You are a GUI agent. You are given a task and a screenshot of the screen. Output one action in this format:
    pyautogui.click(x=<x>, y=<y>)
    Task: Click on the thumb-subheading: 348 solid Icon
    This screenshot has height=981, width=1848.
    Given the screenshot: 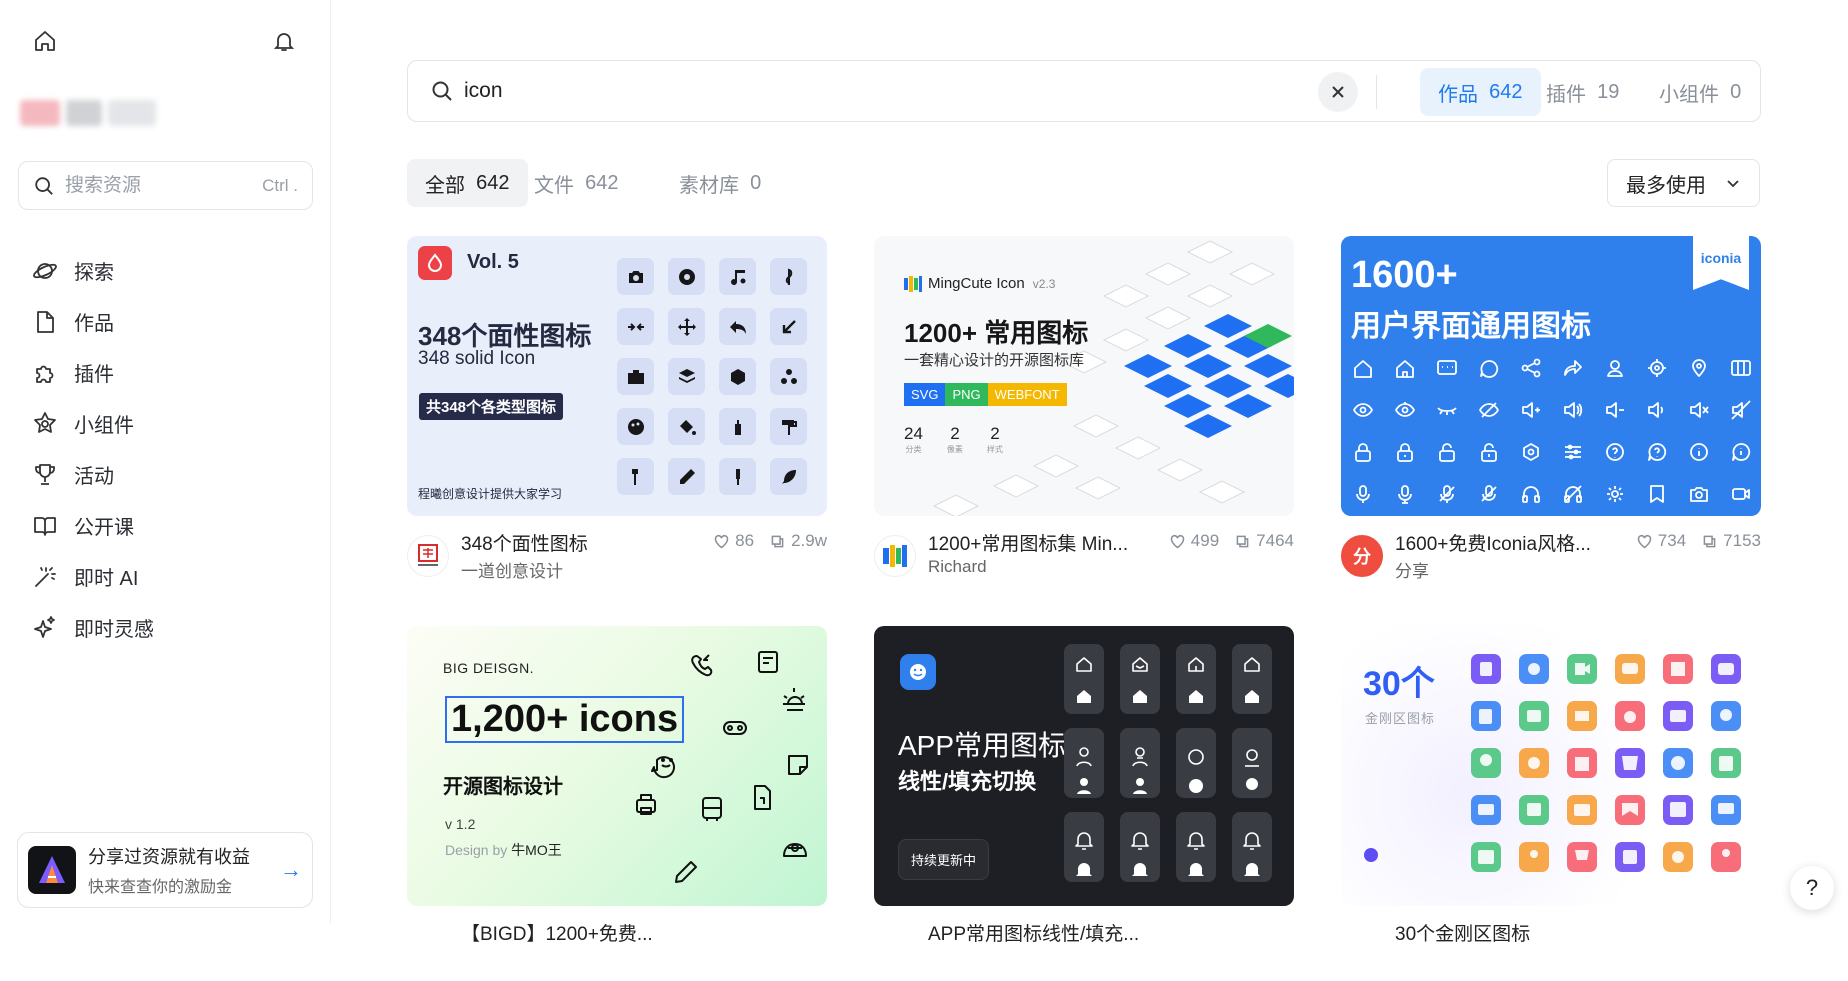 What is the action you would take?
    pyautogui.click(x=477, y=358)
    